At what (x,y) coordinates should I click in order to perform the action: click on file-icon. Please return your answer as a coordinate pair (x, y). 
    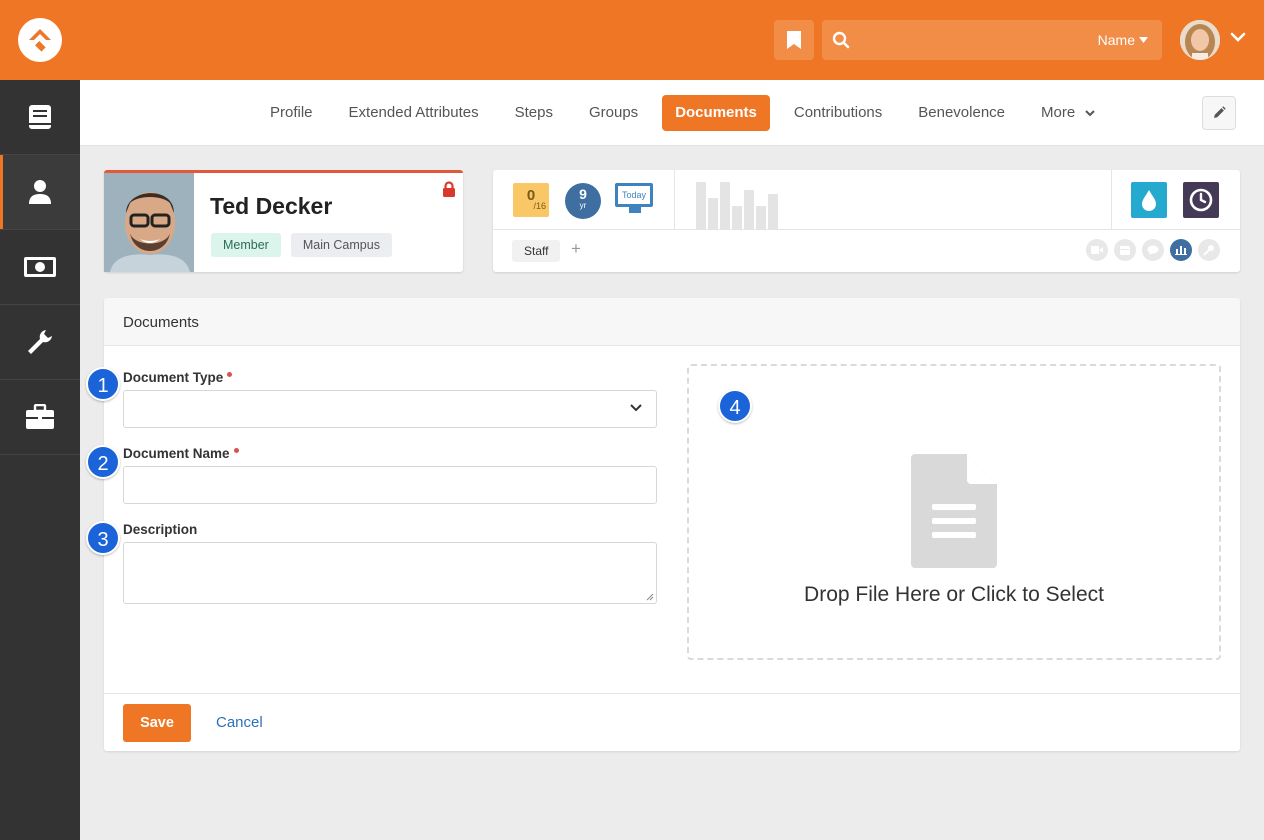
    Looking at the image, I should click on (954, 511).